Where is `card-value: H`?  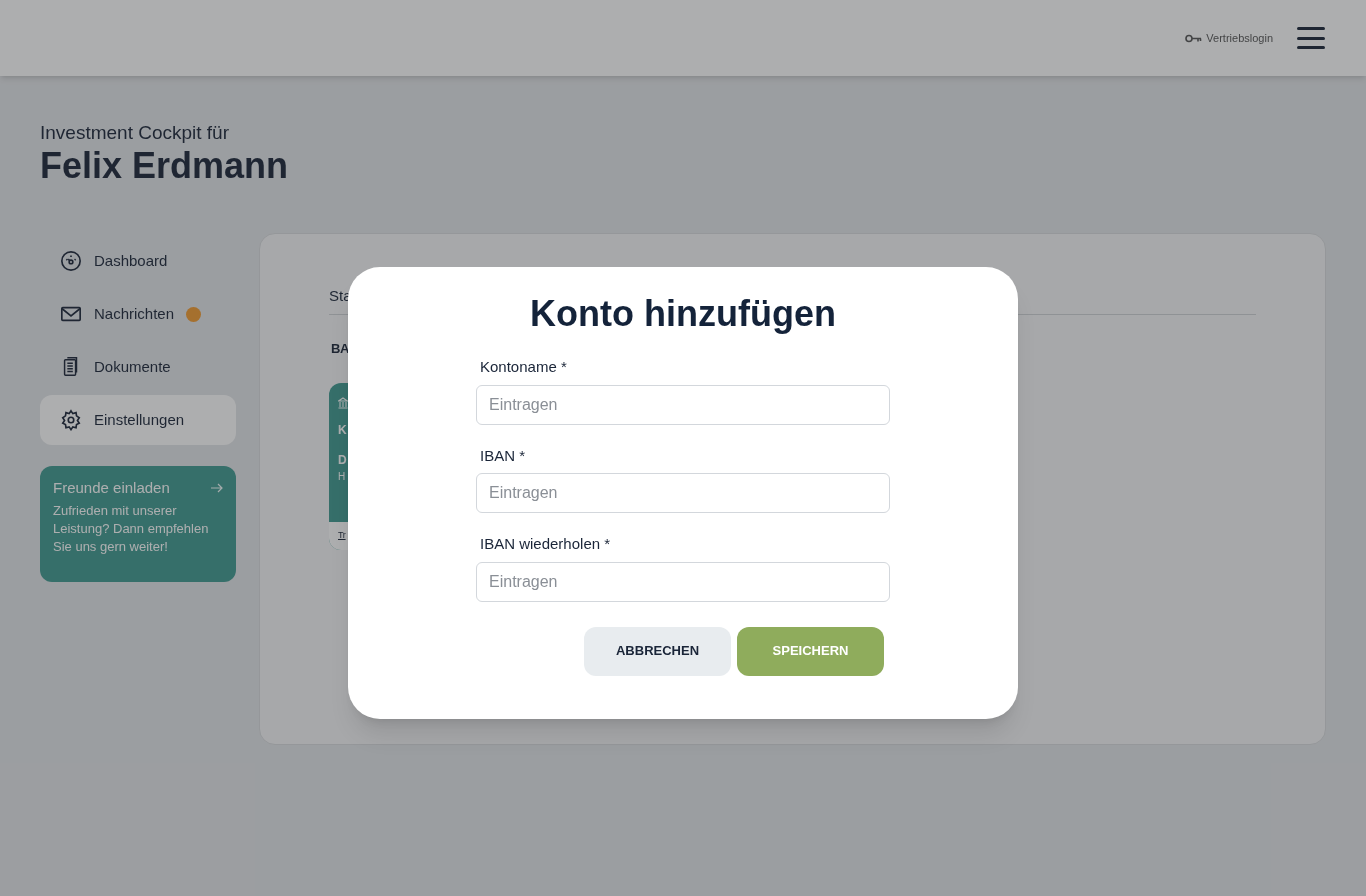 card-value: H is located at coordinates (342, 476).